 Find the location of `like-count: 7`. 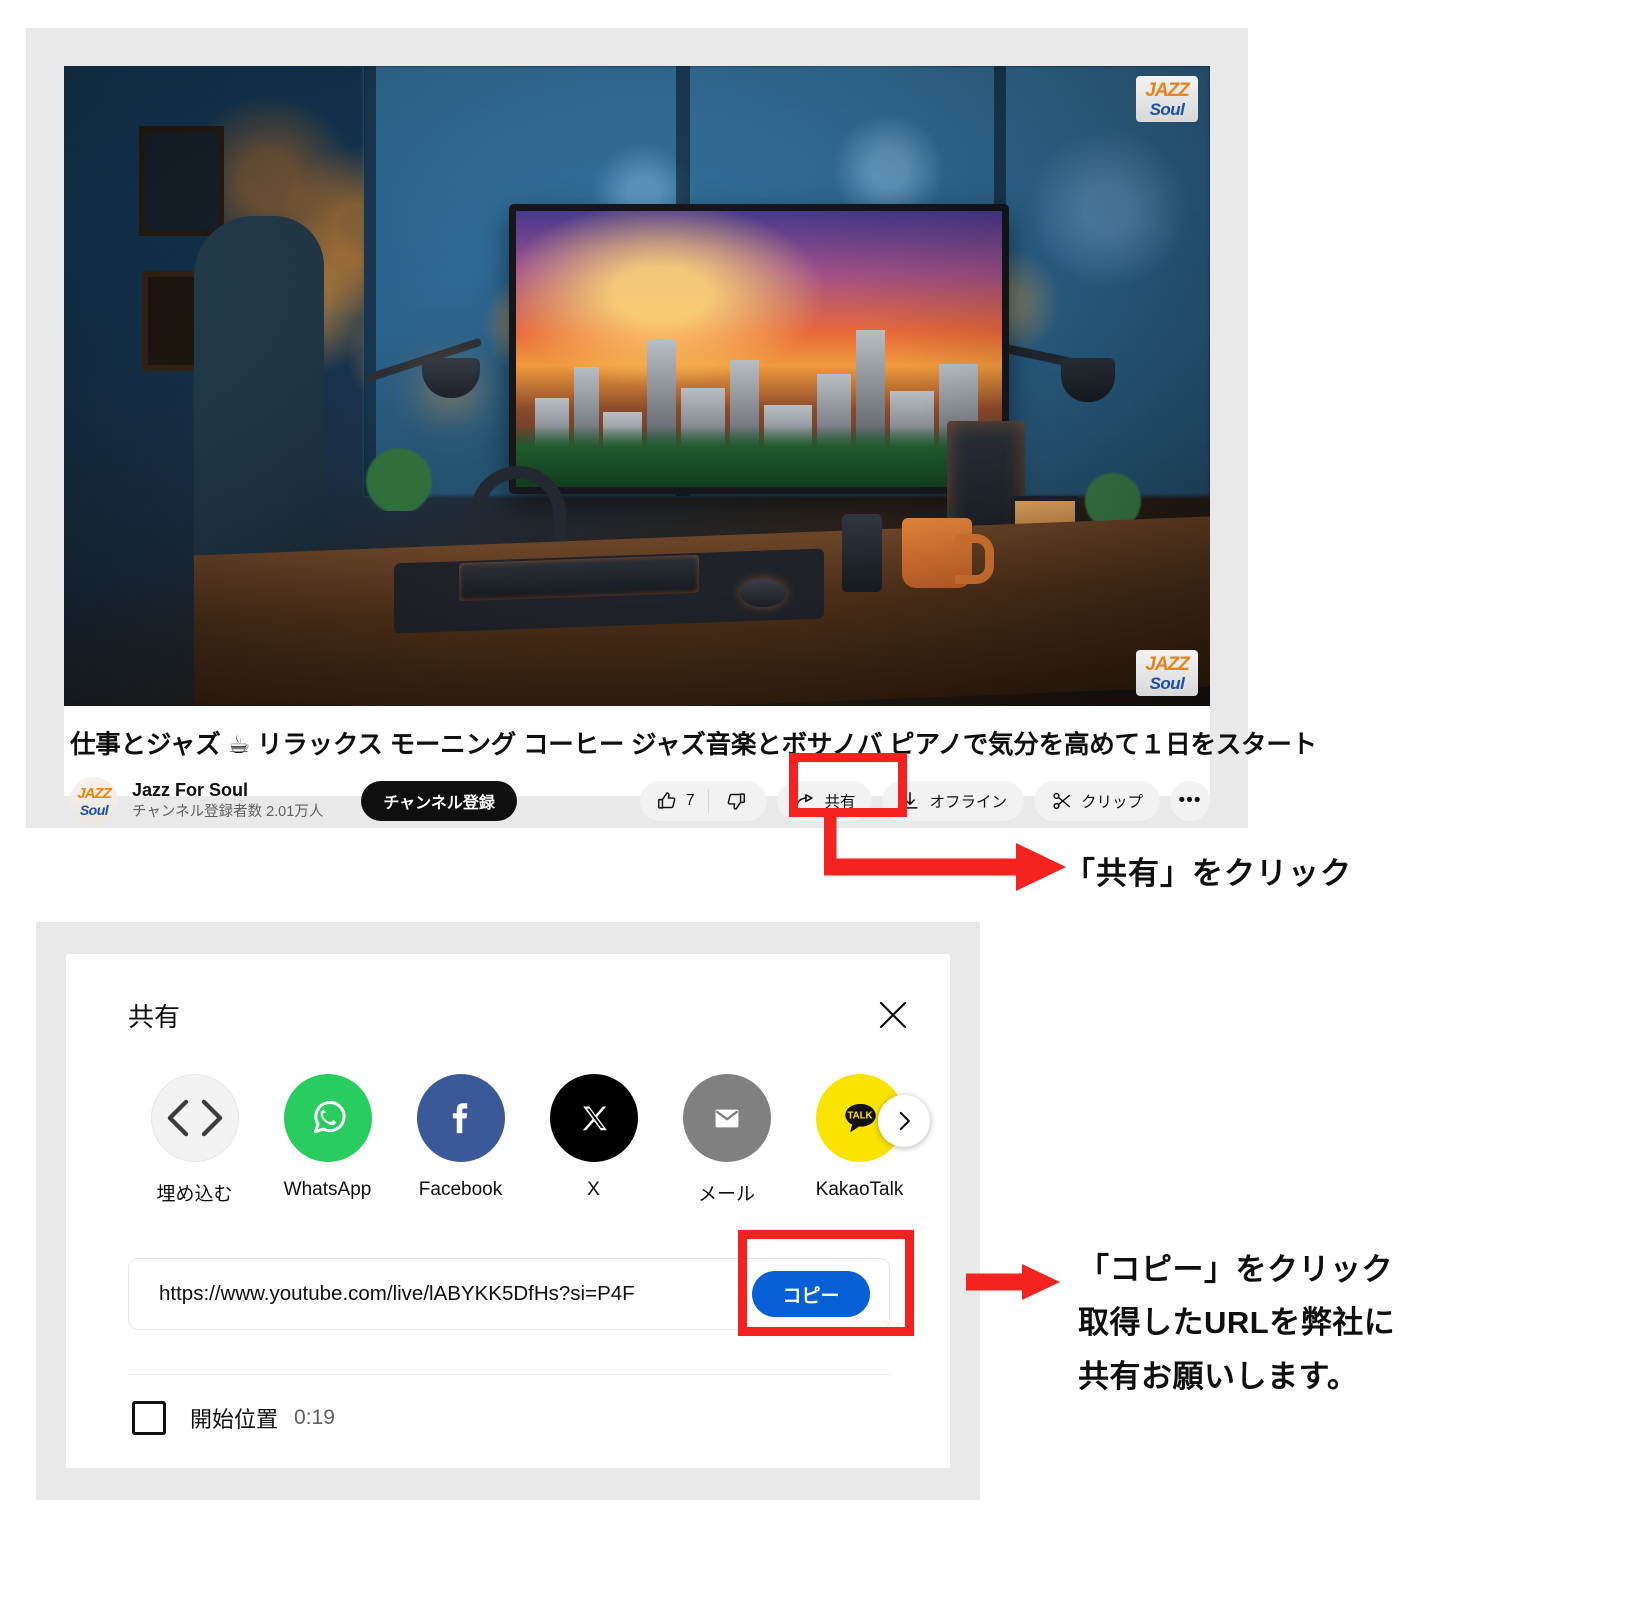

like-count: 7 is located at coordinates (690, 800).